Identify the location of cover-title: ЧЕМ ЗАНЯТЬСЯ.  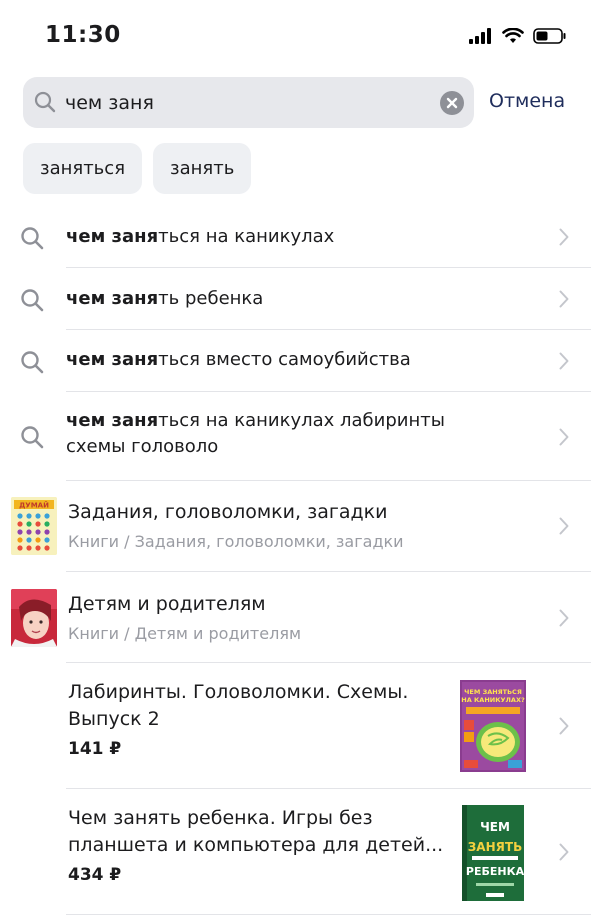
(493, 692).